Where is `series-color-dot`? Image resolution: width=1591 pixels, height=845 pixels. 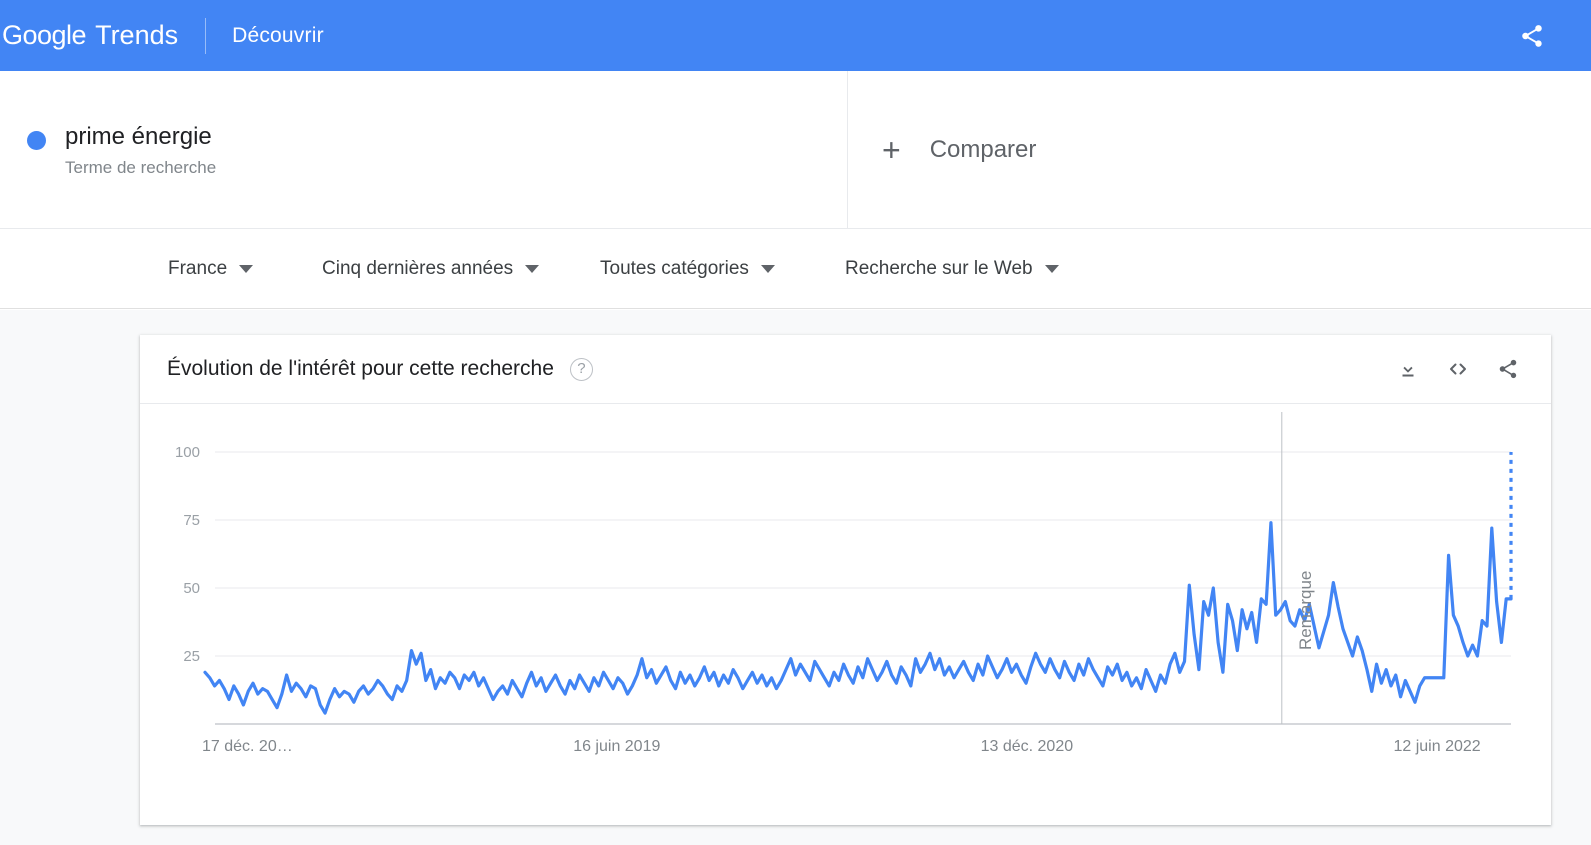 series-color-dot is located at coordinates (36, 140).